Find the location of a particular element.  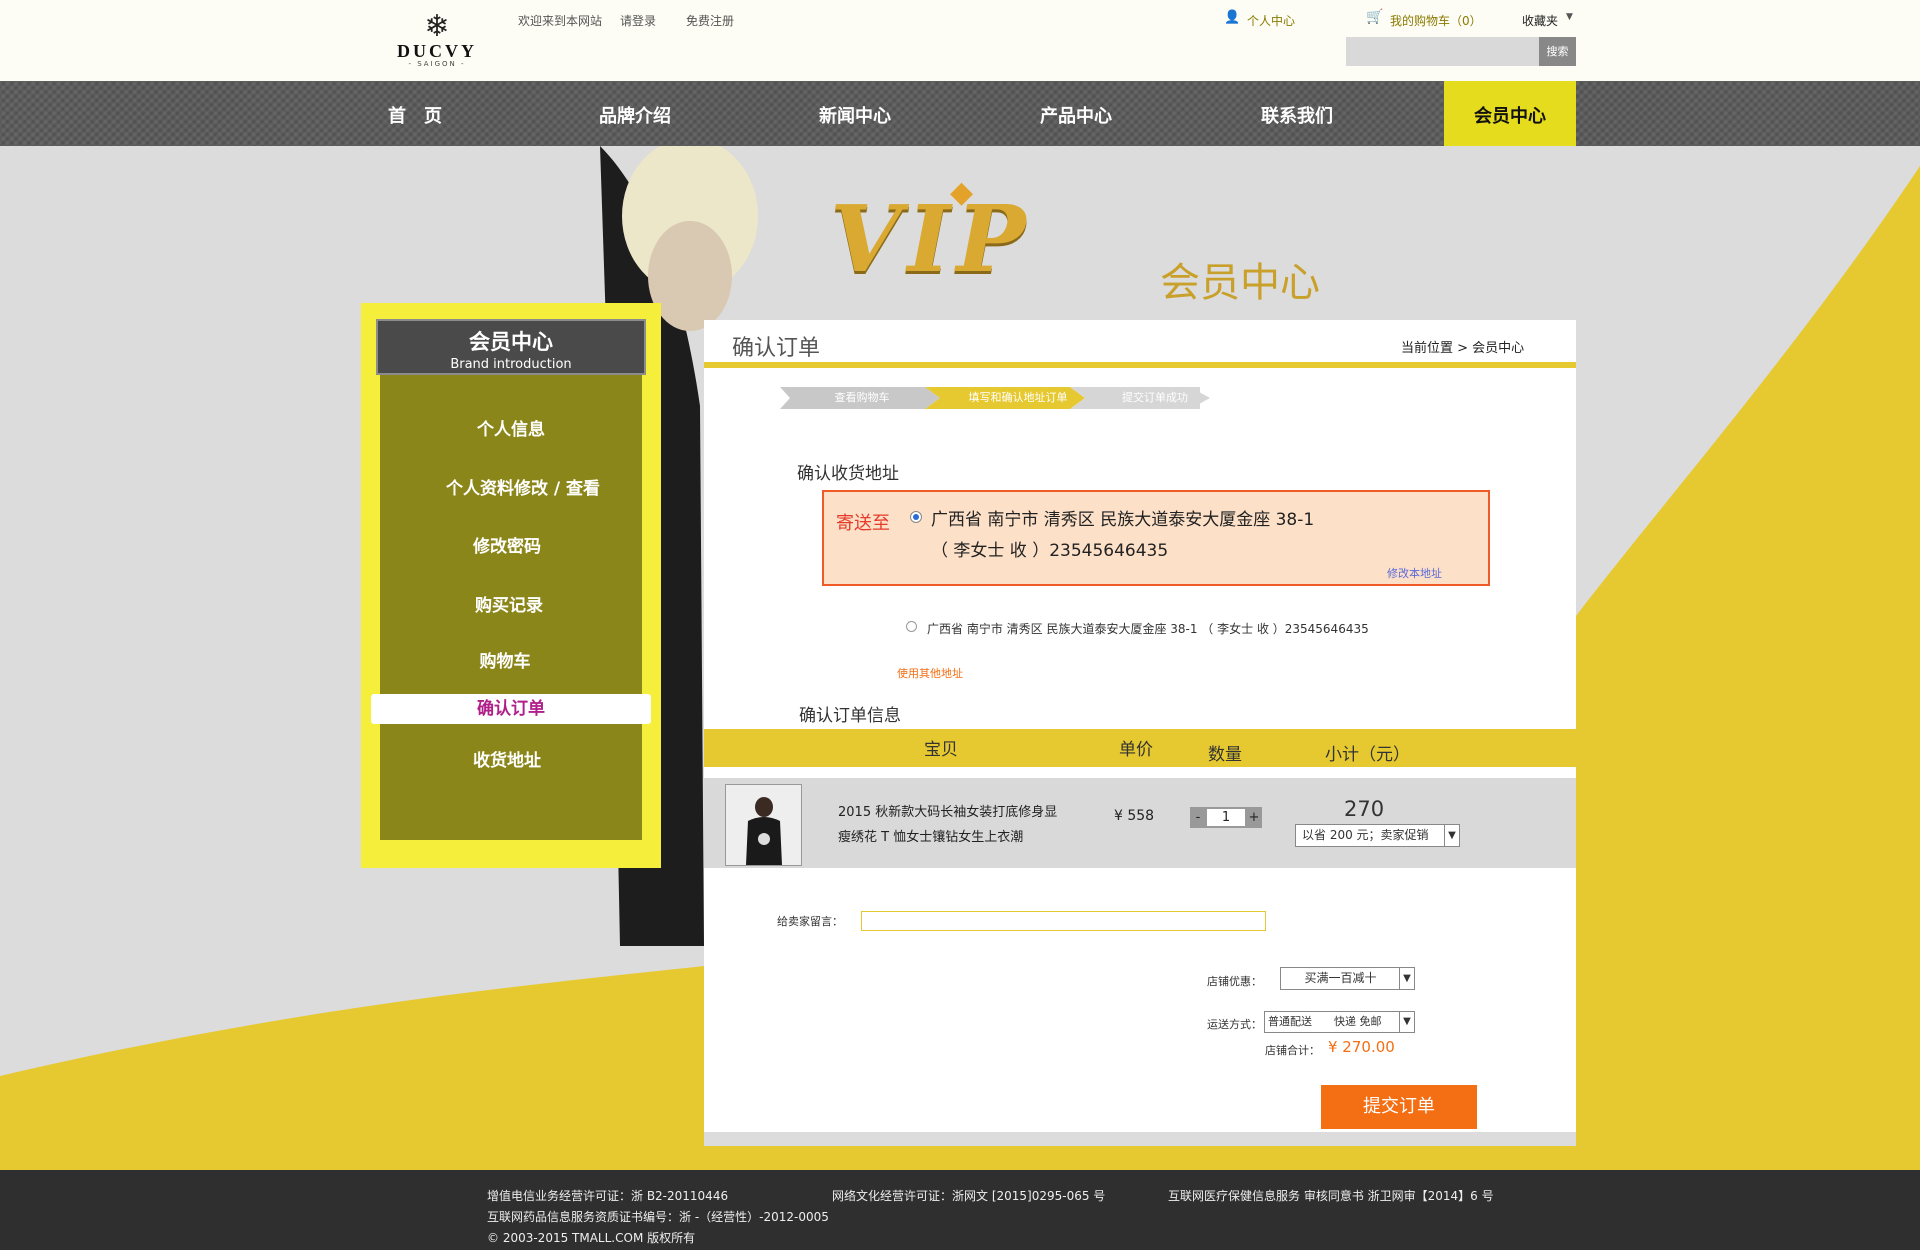

user-icon: 👤 is located at coordinates (1232, 17).